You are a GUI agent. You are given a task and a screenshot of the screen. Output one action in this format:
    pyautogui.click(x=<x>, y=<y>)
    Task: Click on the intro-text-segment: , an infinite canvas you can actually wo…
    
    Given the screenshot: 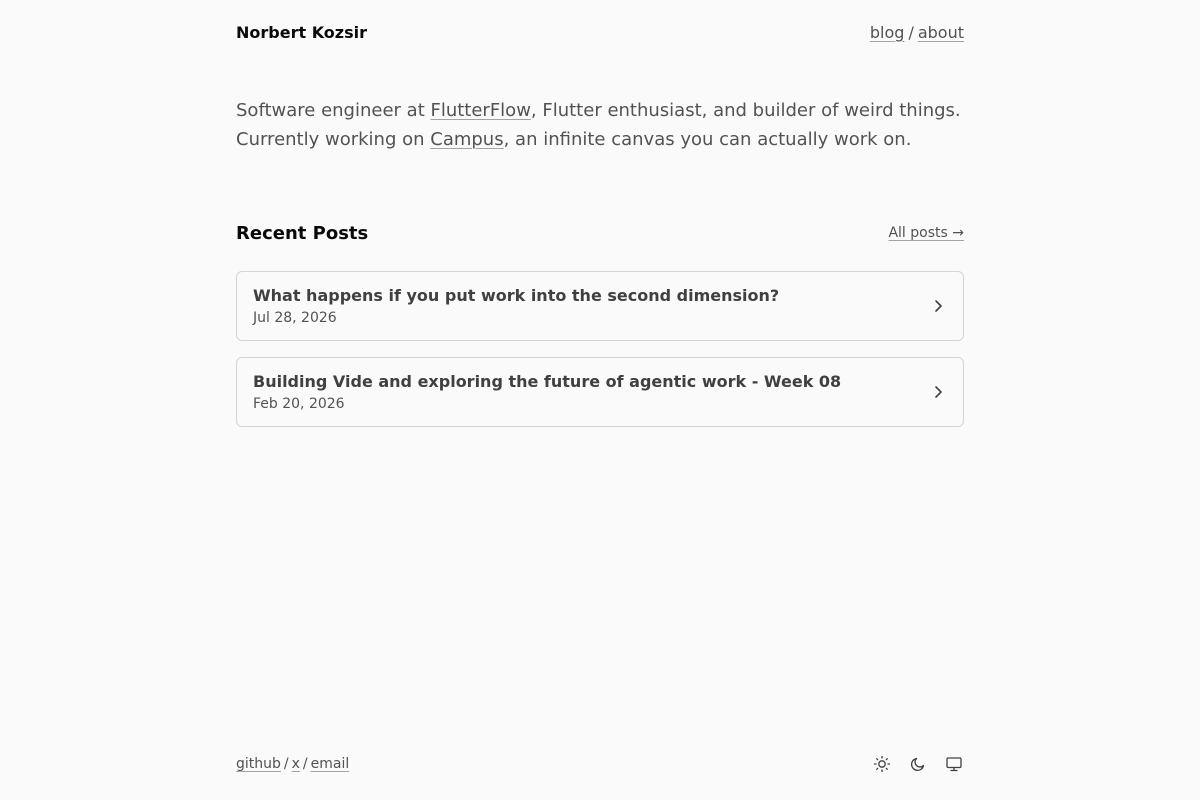 What is the action you would take?
    pyautogui.click(x=707, y=139)
    